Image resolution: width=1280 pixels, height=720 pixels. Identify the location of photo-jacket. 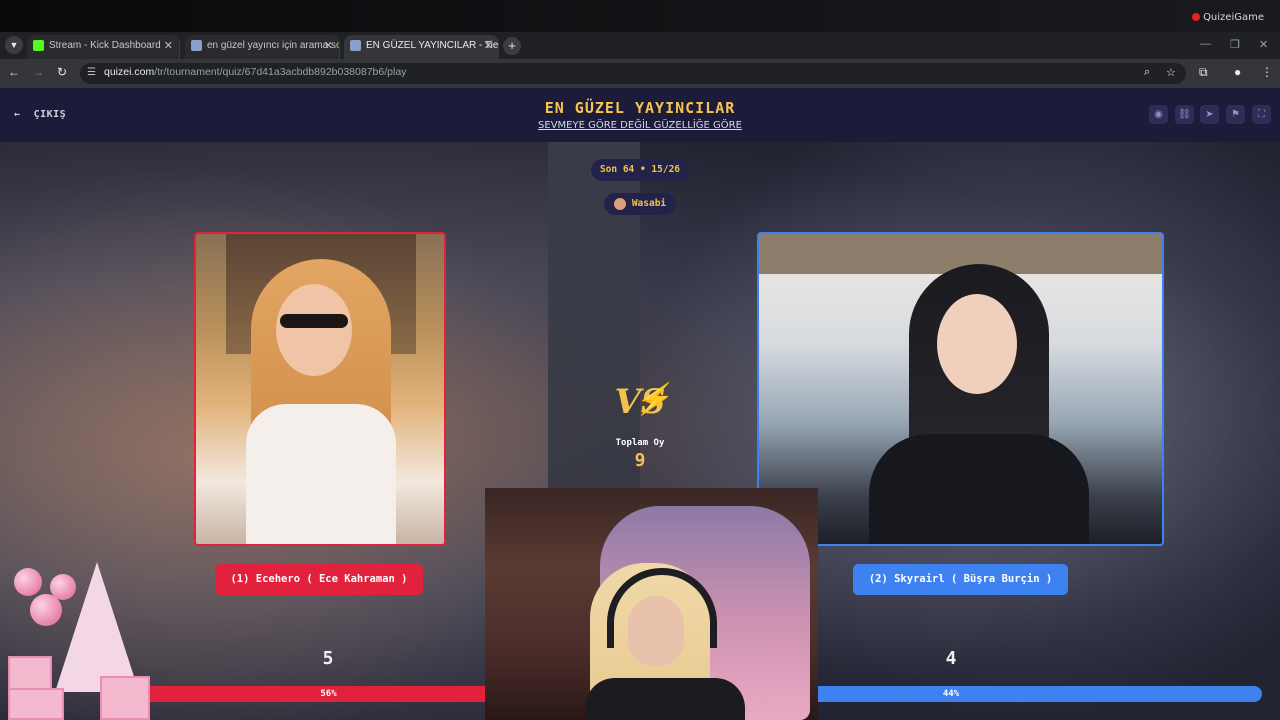
(979, 489).